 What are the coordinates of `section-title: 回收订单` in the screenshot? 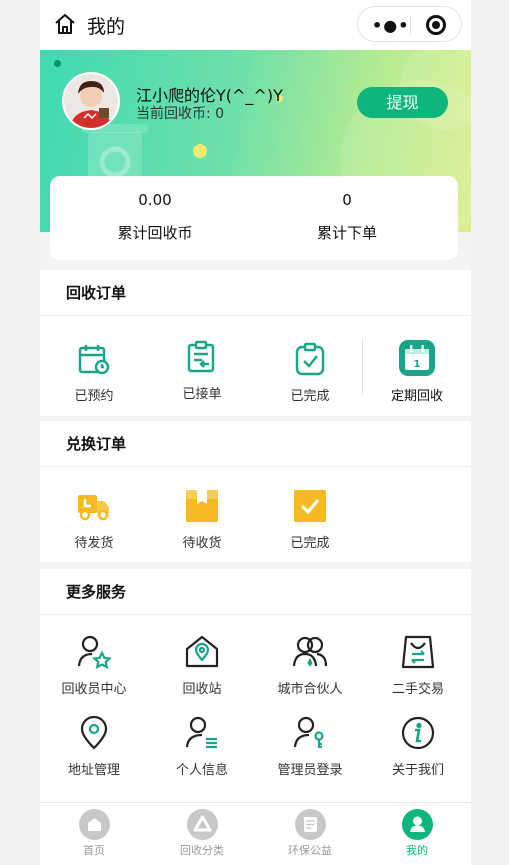 It's located at (255, 293).